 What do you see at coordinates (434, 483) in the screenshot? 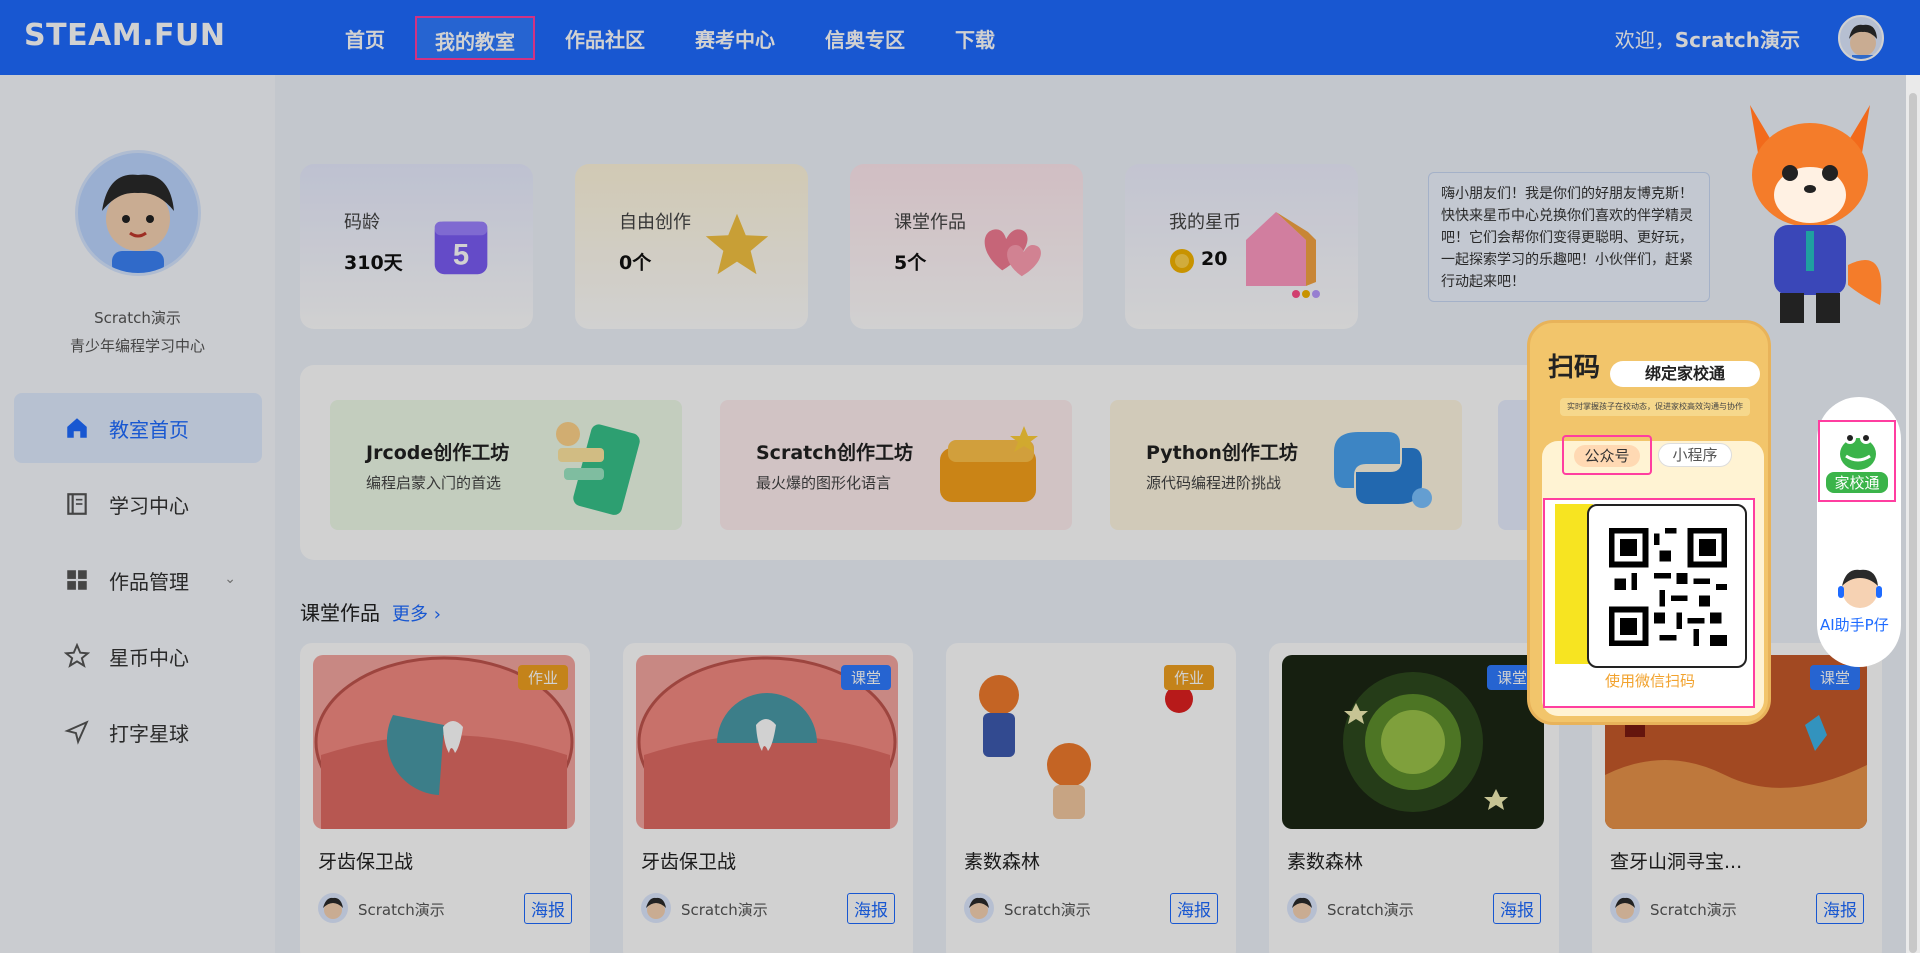
I see `workshop-subtitle: 编程启蒙入门的首选` at bounding box center [434, 483].